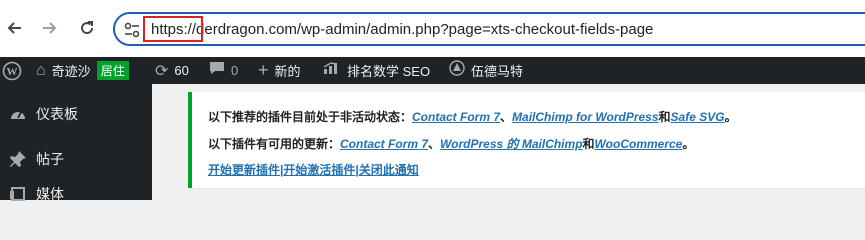  I want to click on menu-item-dashboard: 仪表板, so click(76, 114).